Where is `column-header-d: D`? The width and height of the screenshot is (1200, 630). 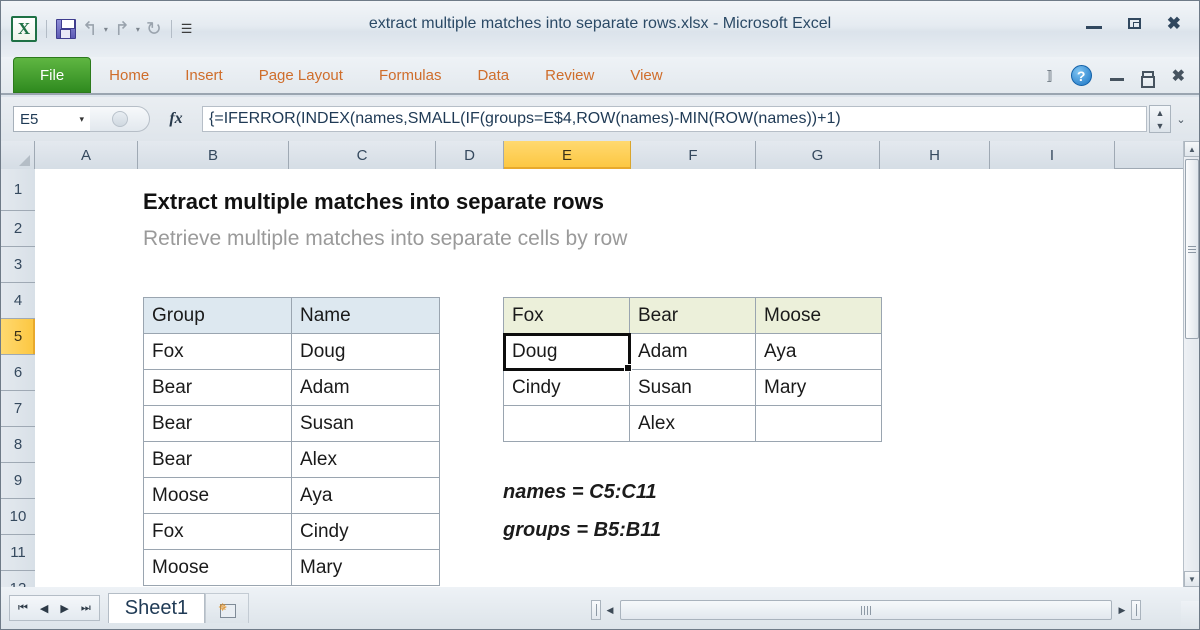
column-header-d: D is located at coordinates (470, 155).